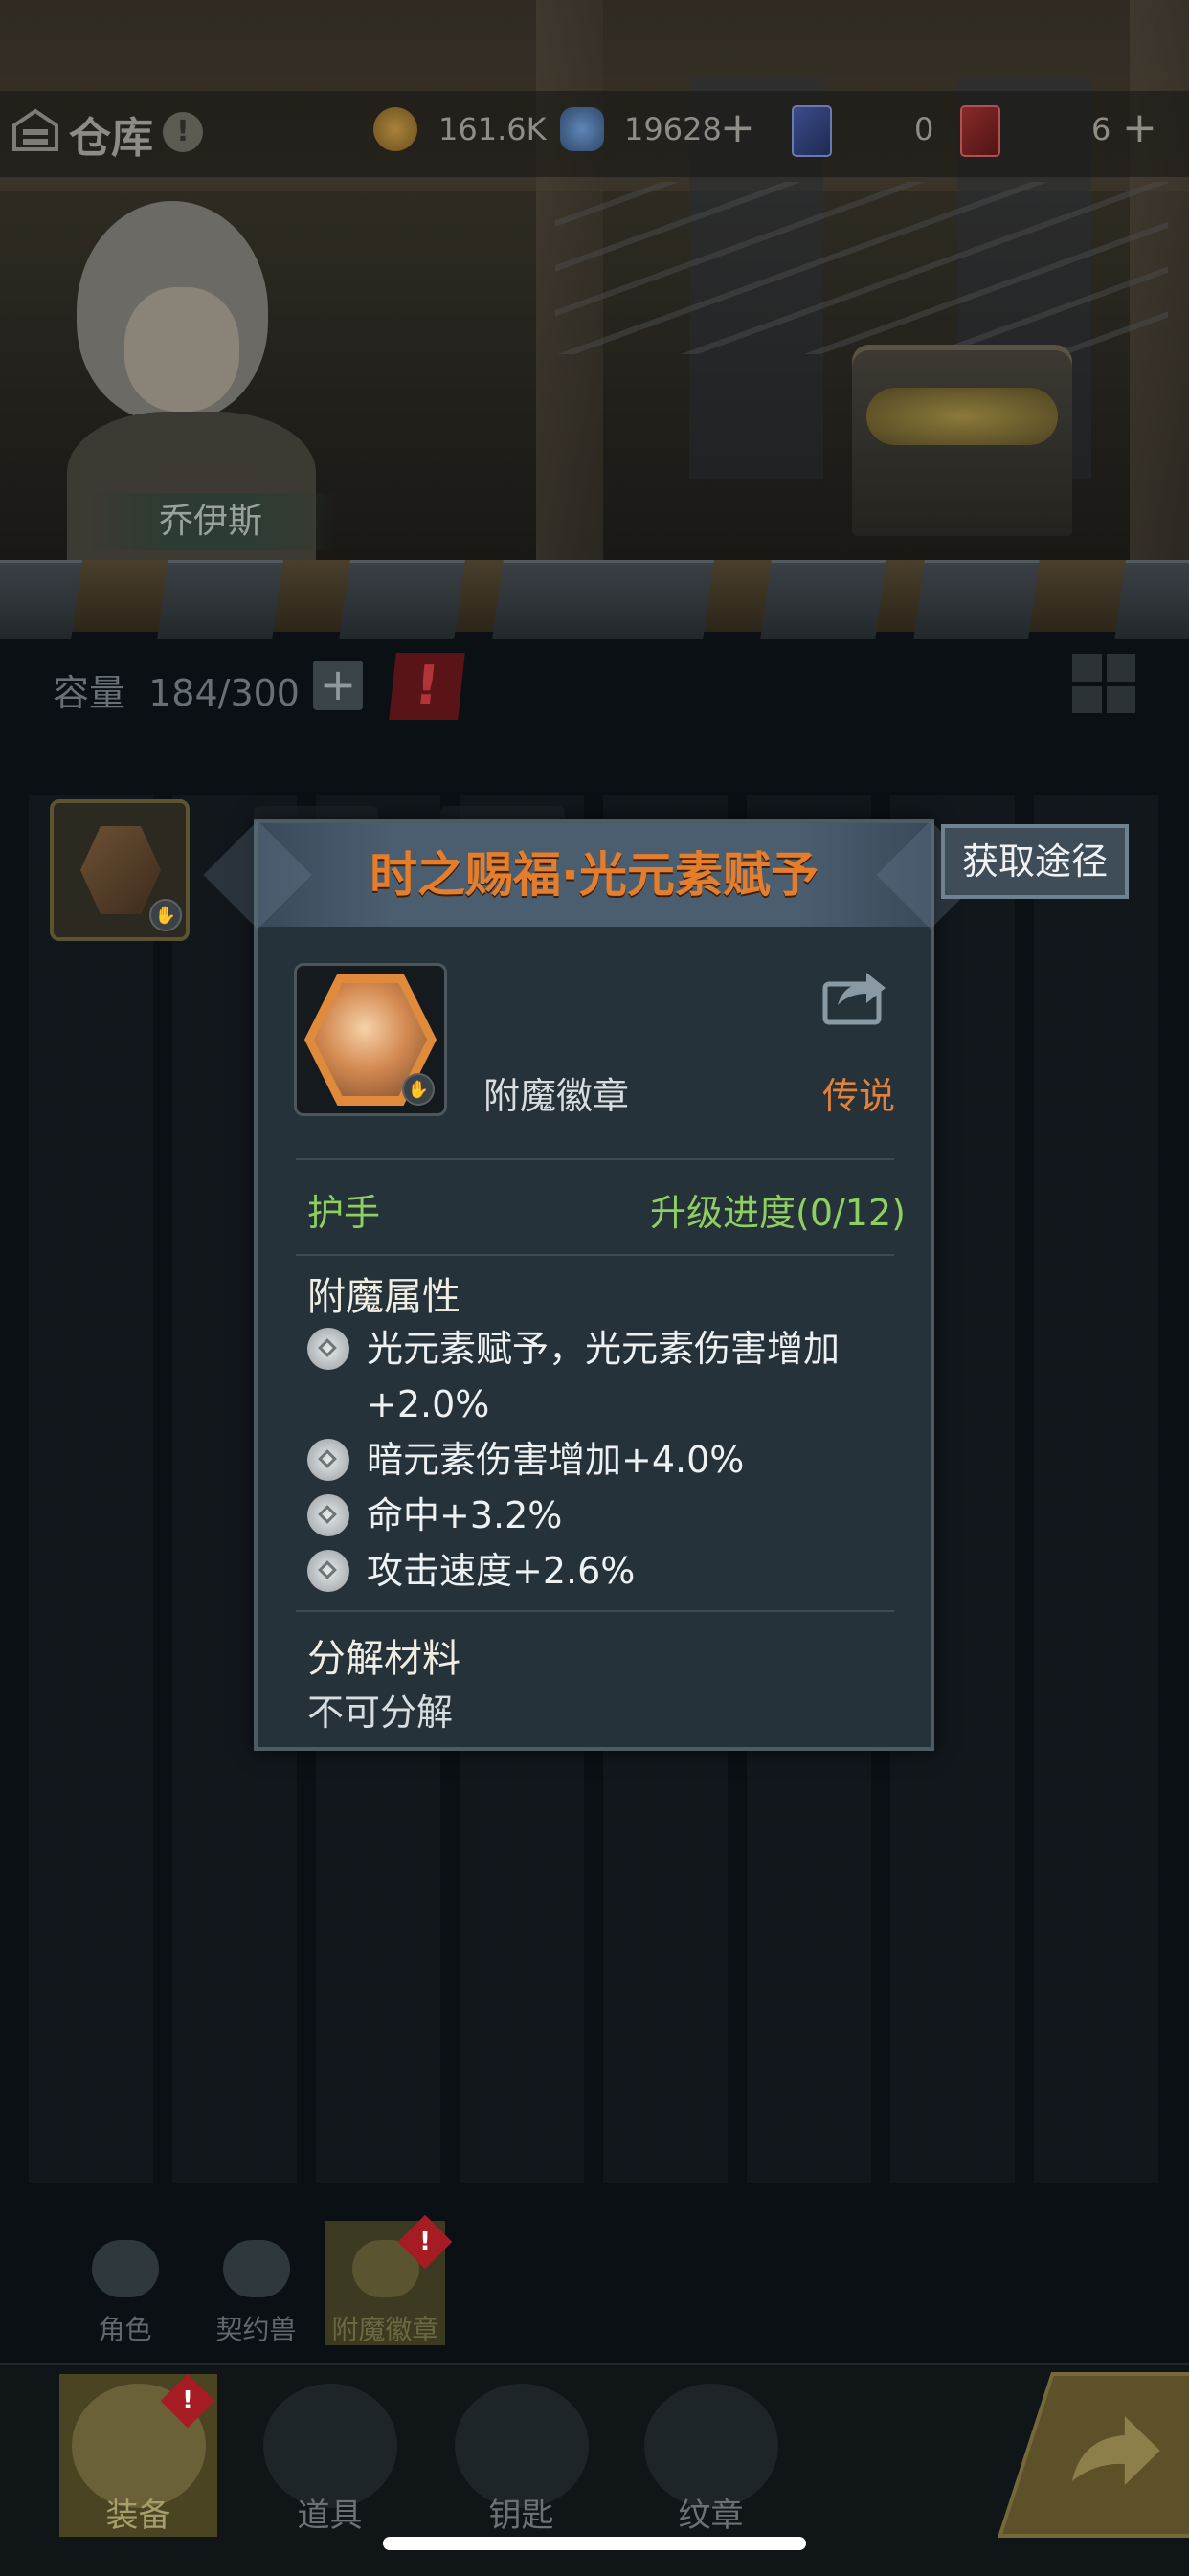 The width and height of the screenshot is (1189, 2576). I want to click on attribute-text: 命中+3.2%, so click(465, 1515).